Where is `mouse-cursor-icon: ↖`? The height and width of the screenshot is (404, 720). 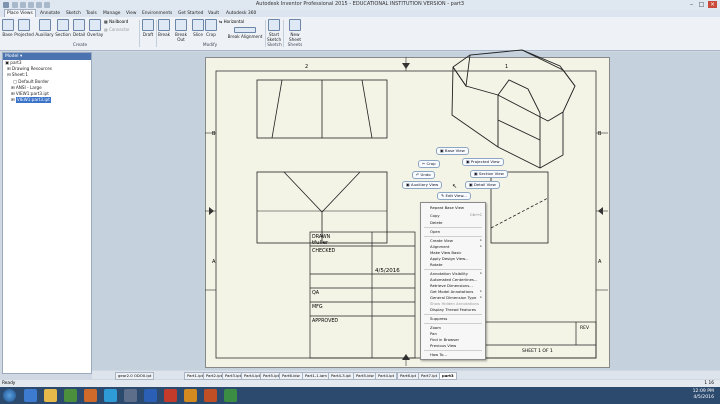 mouse-cursor-icon: ↖ is located at coordinates (455, 186).